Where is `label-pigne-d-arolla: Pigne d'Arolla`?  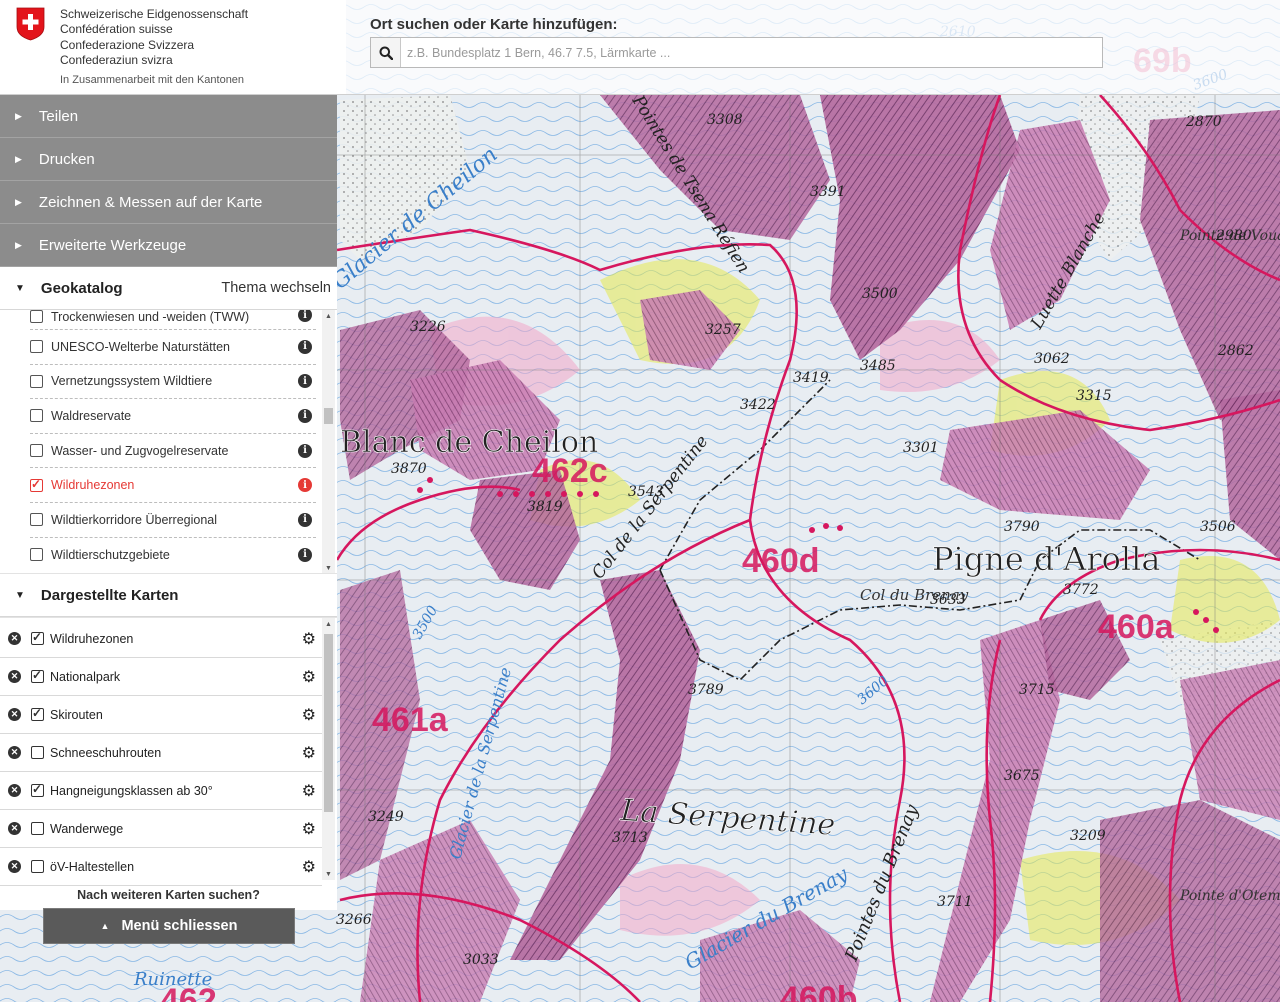 label-pigne-d-arolla: Pigne d'Arolla is located at coordinates (1046, 559).